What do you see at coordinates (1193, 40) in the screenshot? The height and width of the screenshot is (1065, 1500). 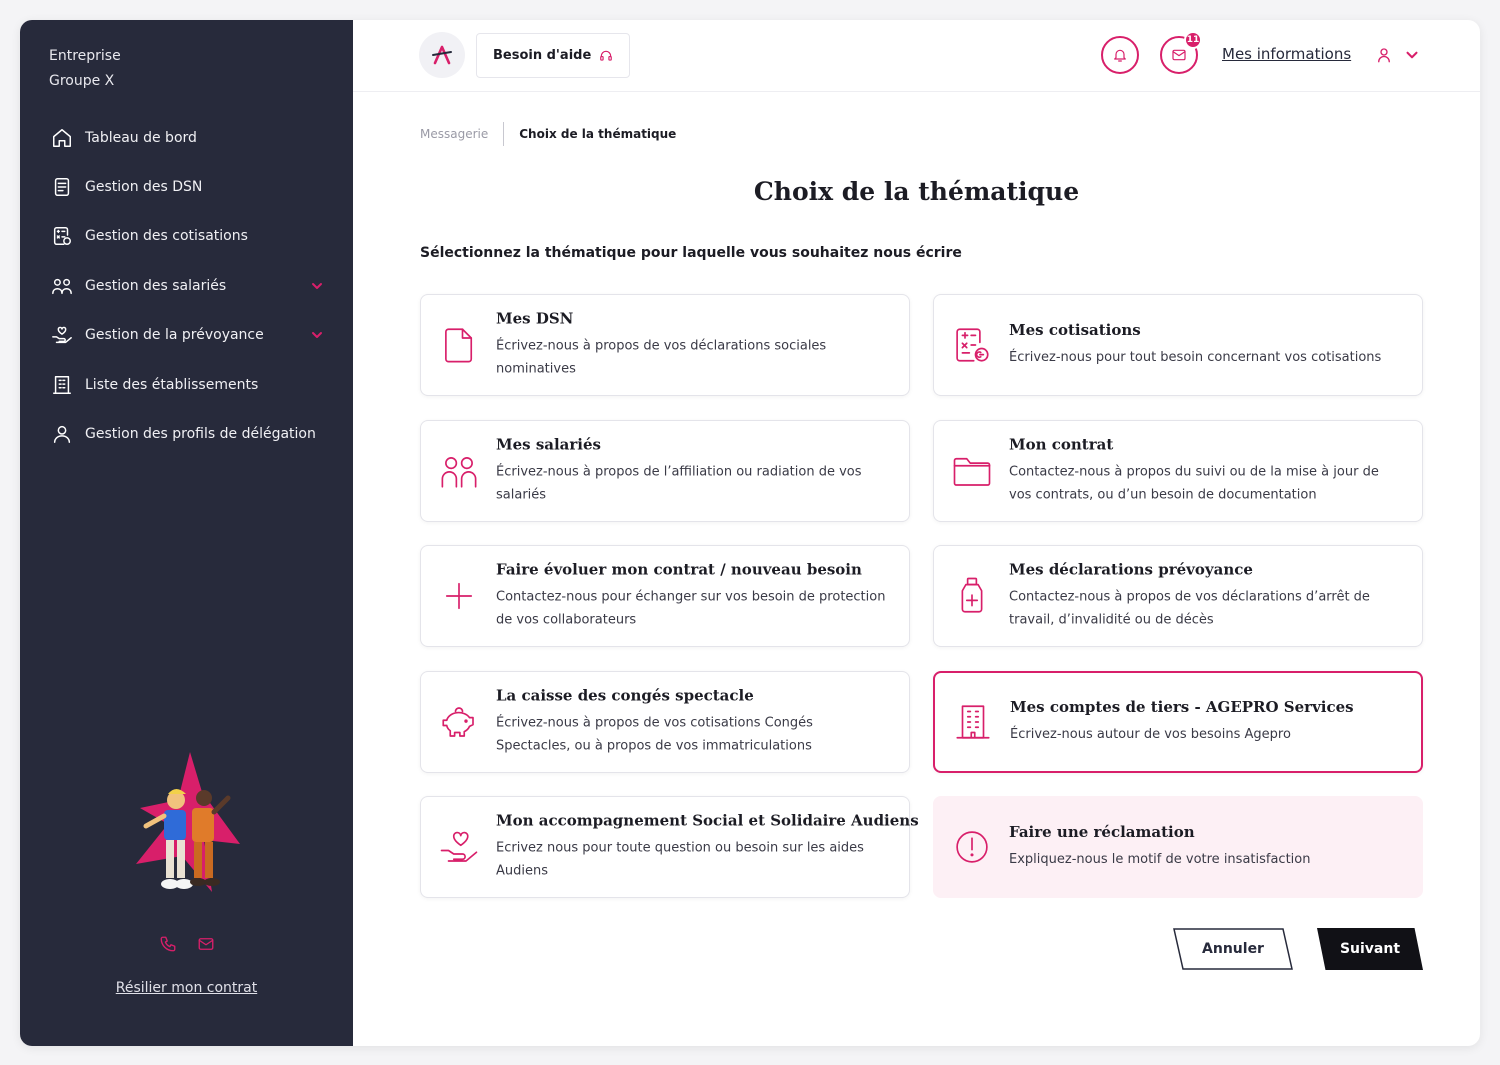 I see `message-count-badge: 11` at bounding box center [1193, 40].